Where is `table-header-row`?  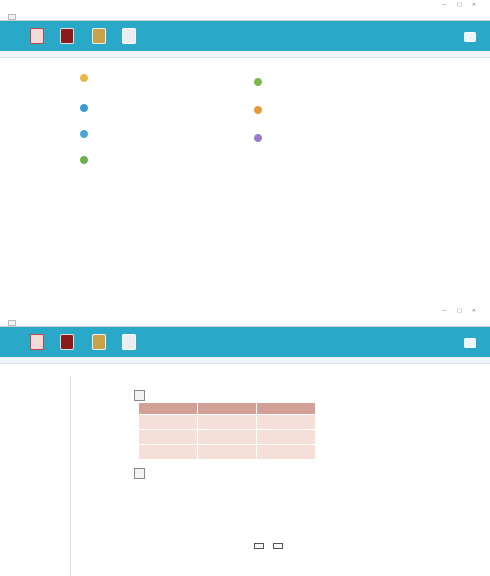 table-header-row is located at coordinates (227, 408).